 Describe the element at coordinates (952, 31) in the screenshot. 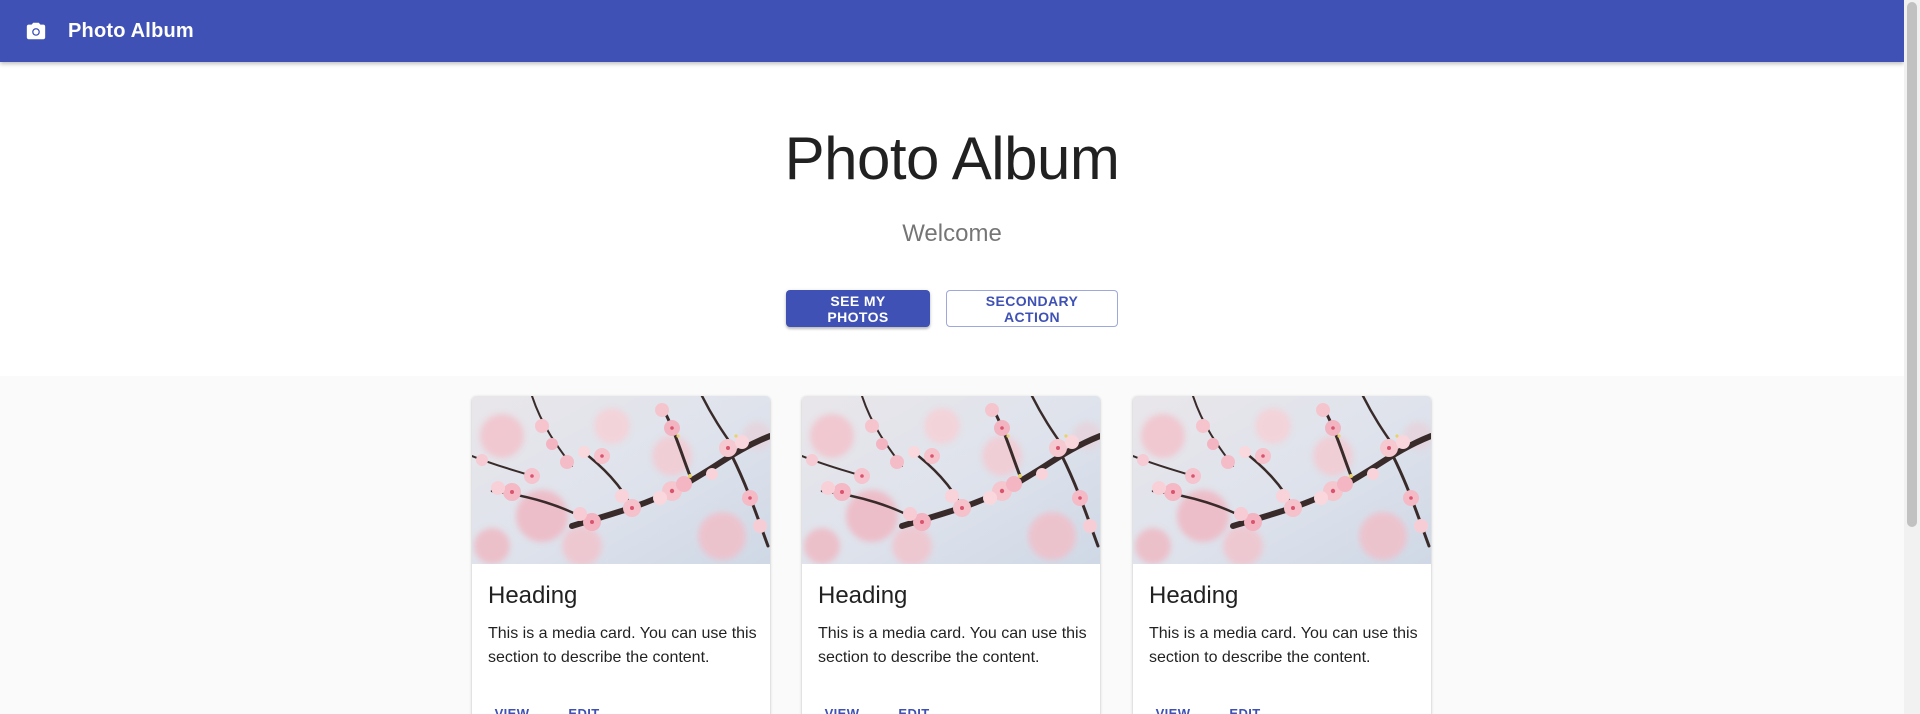

I see `app-bar: Photo Album` at that location.